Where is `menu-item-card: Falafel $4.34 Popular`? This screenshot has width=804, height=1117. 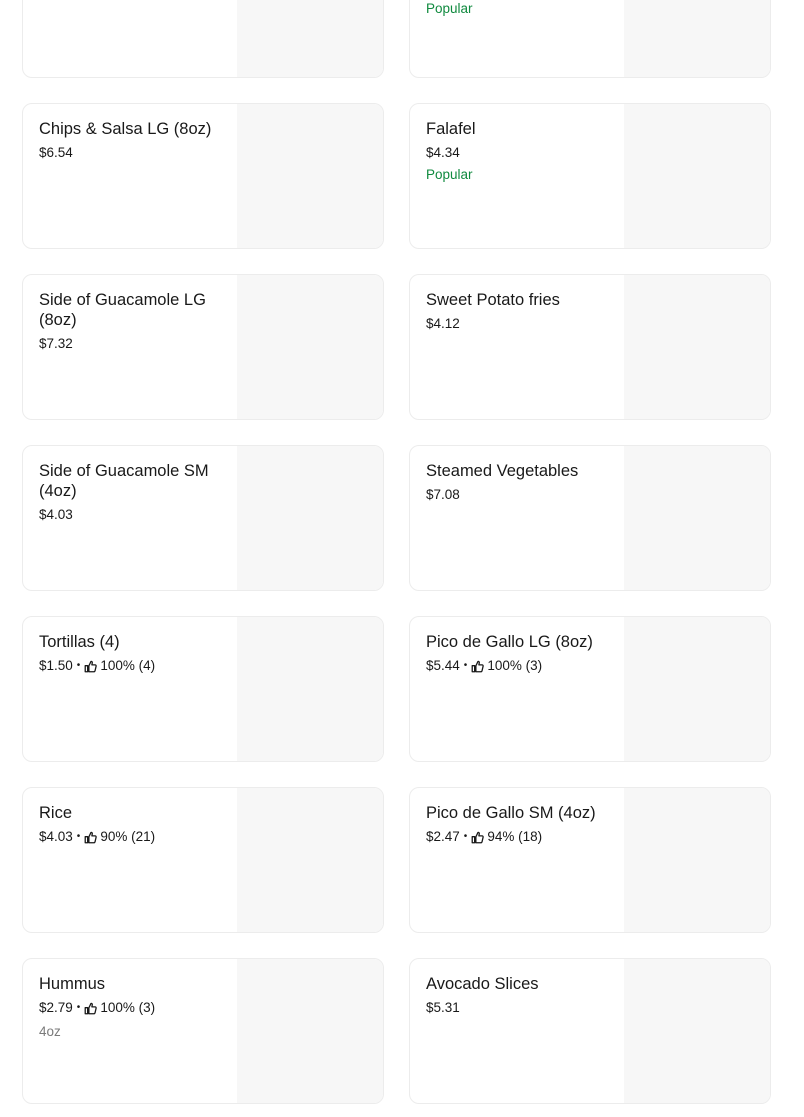 menu-item-card: Falafel $4.34 Popular is located at coordinates (590, 176).